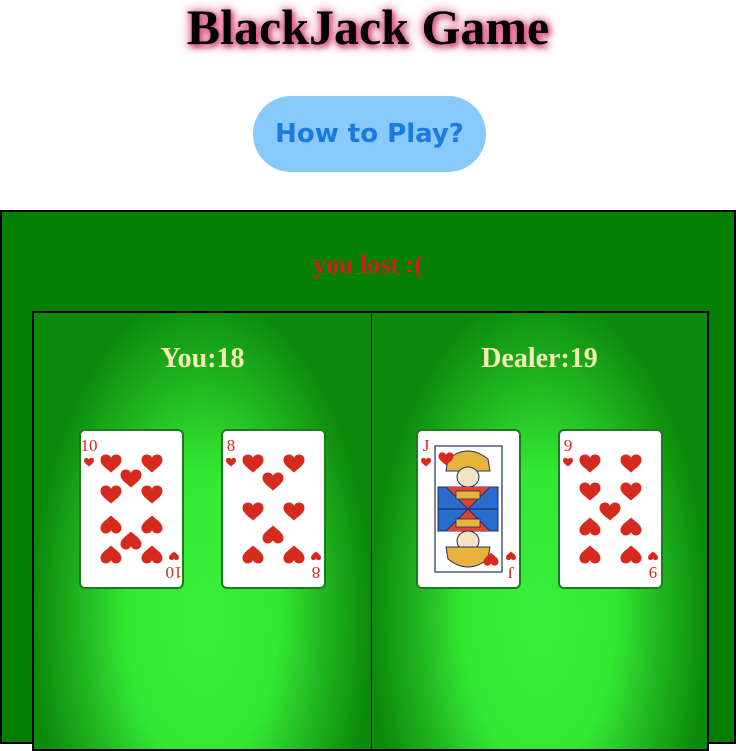 This screenshot has height=751, width=736. Describe the element at coordinates (369, 134) in the screenshot. I see `how-to-play-button: How to Play?` at that location.